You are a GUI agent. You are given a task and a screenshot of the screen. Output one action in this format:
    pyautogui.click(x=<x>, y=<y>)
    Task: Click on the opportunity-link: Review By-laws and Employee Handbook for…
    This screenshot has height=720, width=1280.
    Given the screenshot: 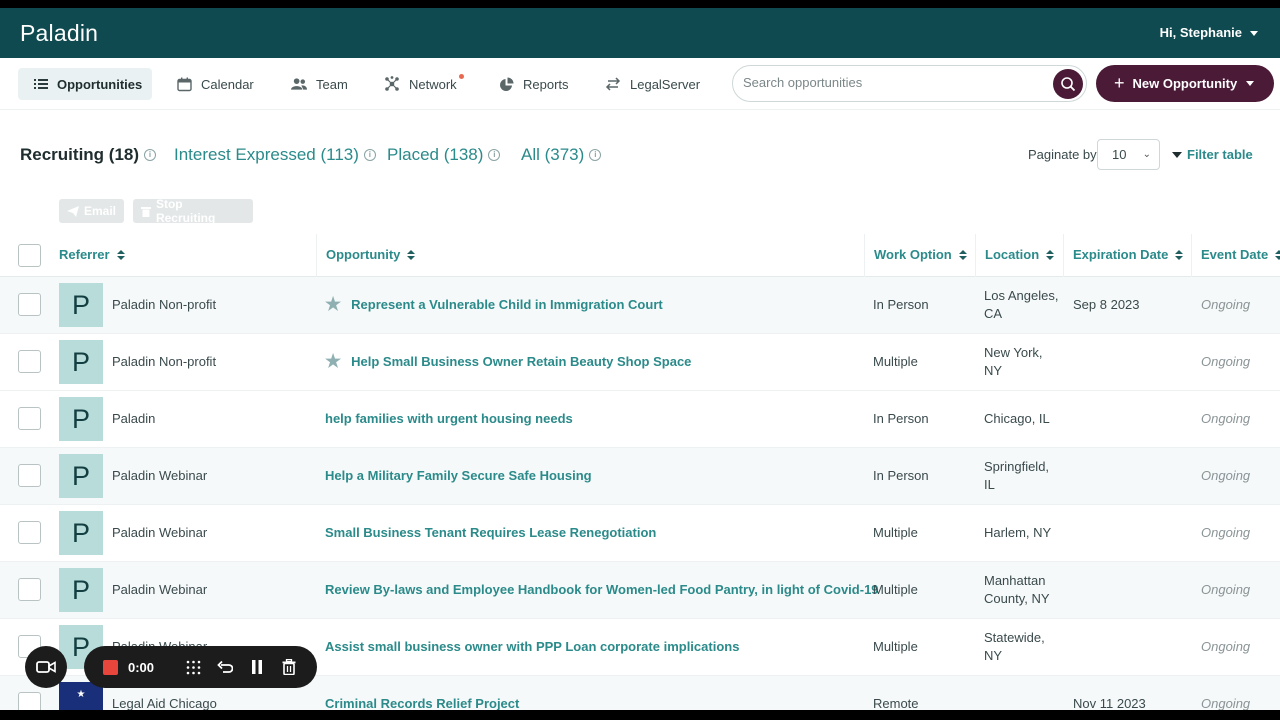 What is the action you would take?
    pyautogui.click(x=602, y=589)
    